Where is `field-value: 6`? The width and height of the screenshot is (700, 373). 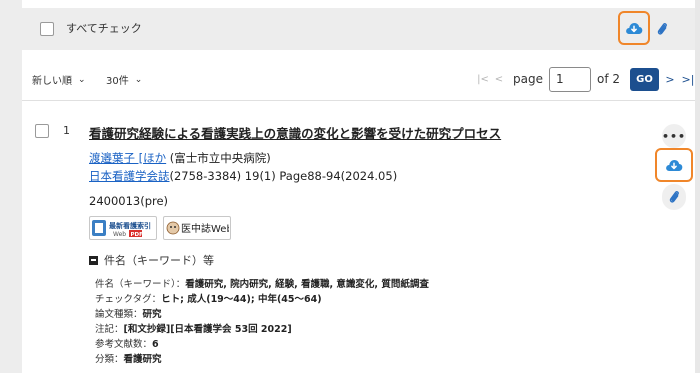 field-value: 6 is located at coordinates (155, 344).